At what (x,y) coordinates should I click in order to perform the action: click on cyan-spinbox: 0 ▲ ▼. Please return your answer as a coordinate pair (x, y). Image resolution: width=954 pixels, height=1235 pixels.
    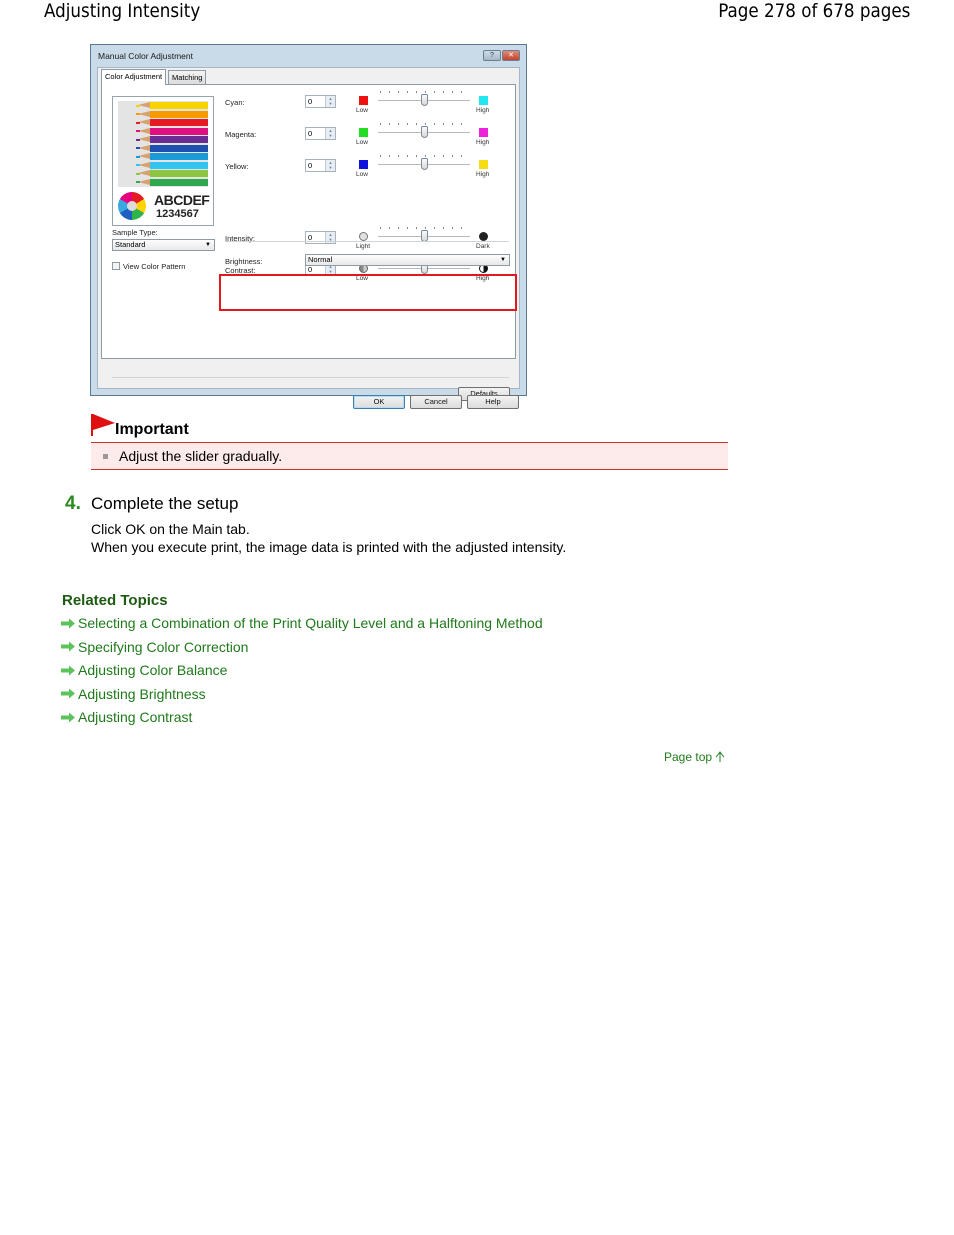
    Looking at the image, I should click on (320, 101).